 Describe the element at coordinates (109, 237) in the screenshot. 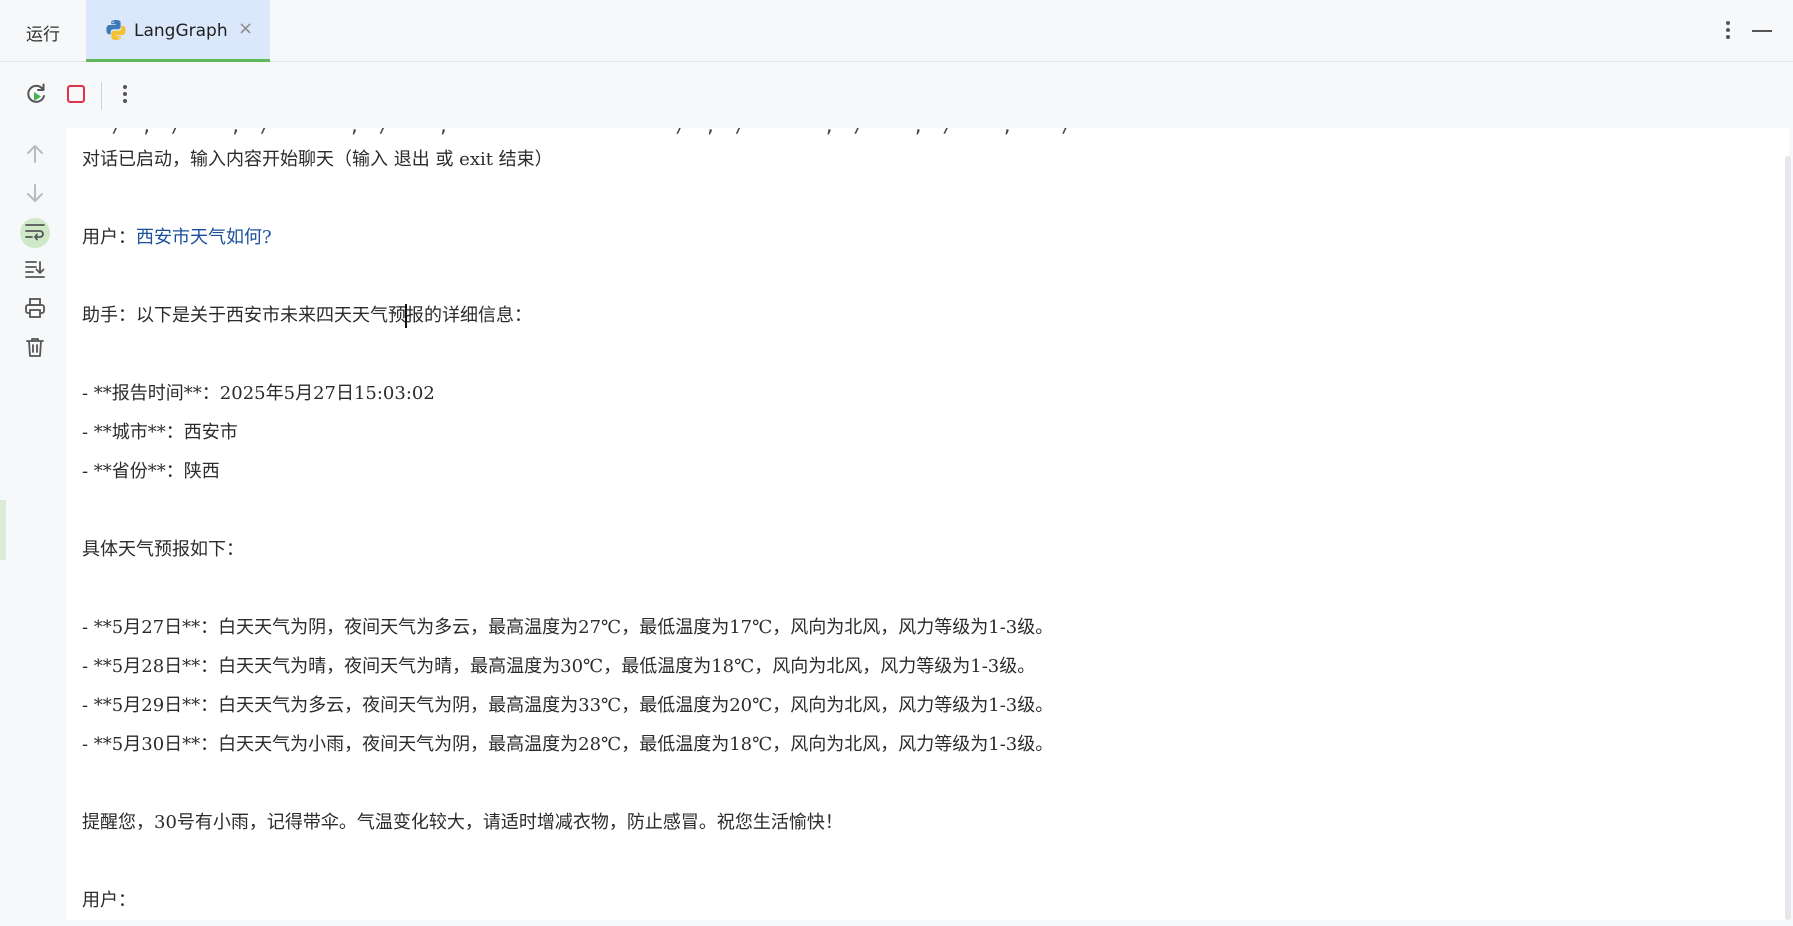

I see `user-prefix: 用户：` at that location.